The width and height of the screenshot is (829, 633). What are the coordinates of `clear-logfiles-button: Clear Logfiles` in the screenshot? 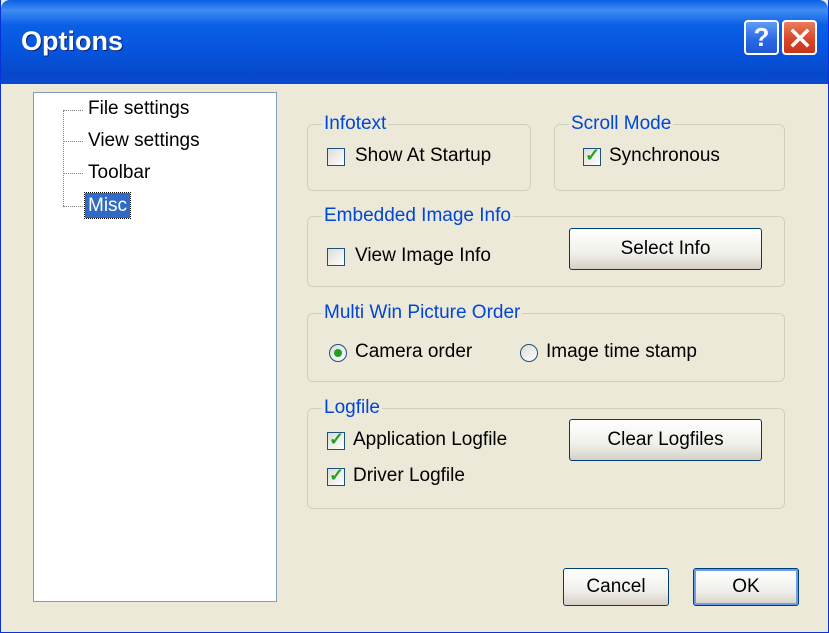 It's located at (665, 440).